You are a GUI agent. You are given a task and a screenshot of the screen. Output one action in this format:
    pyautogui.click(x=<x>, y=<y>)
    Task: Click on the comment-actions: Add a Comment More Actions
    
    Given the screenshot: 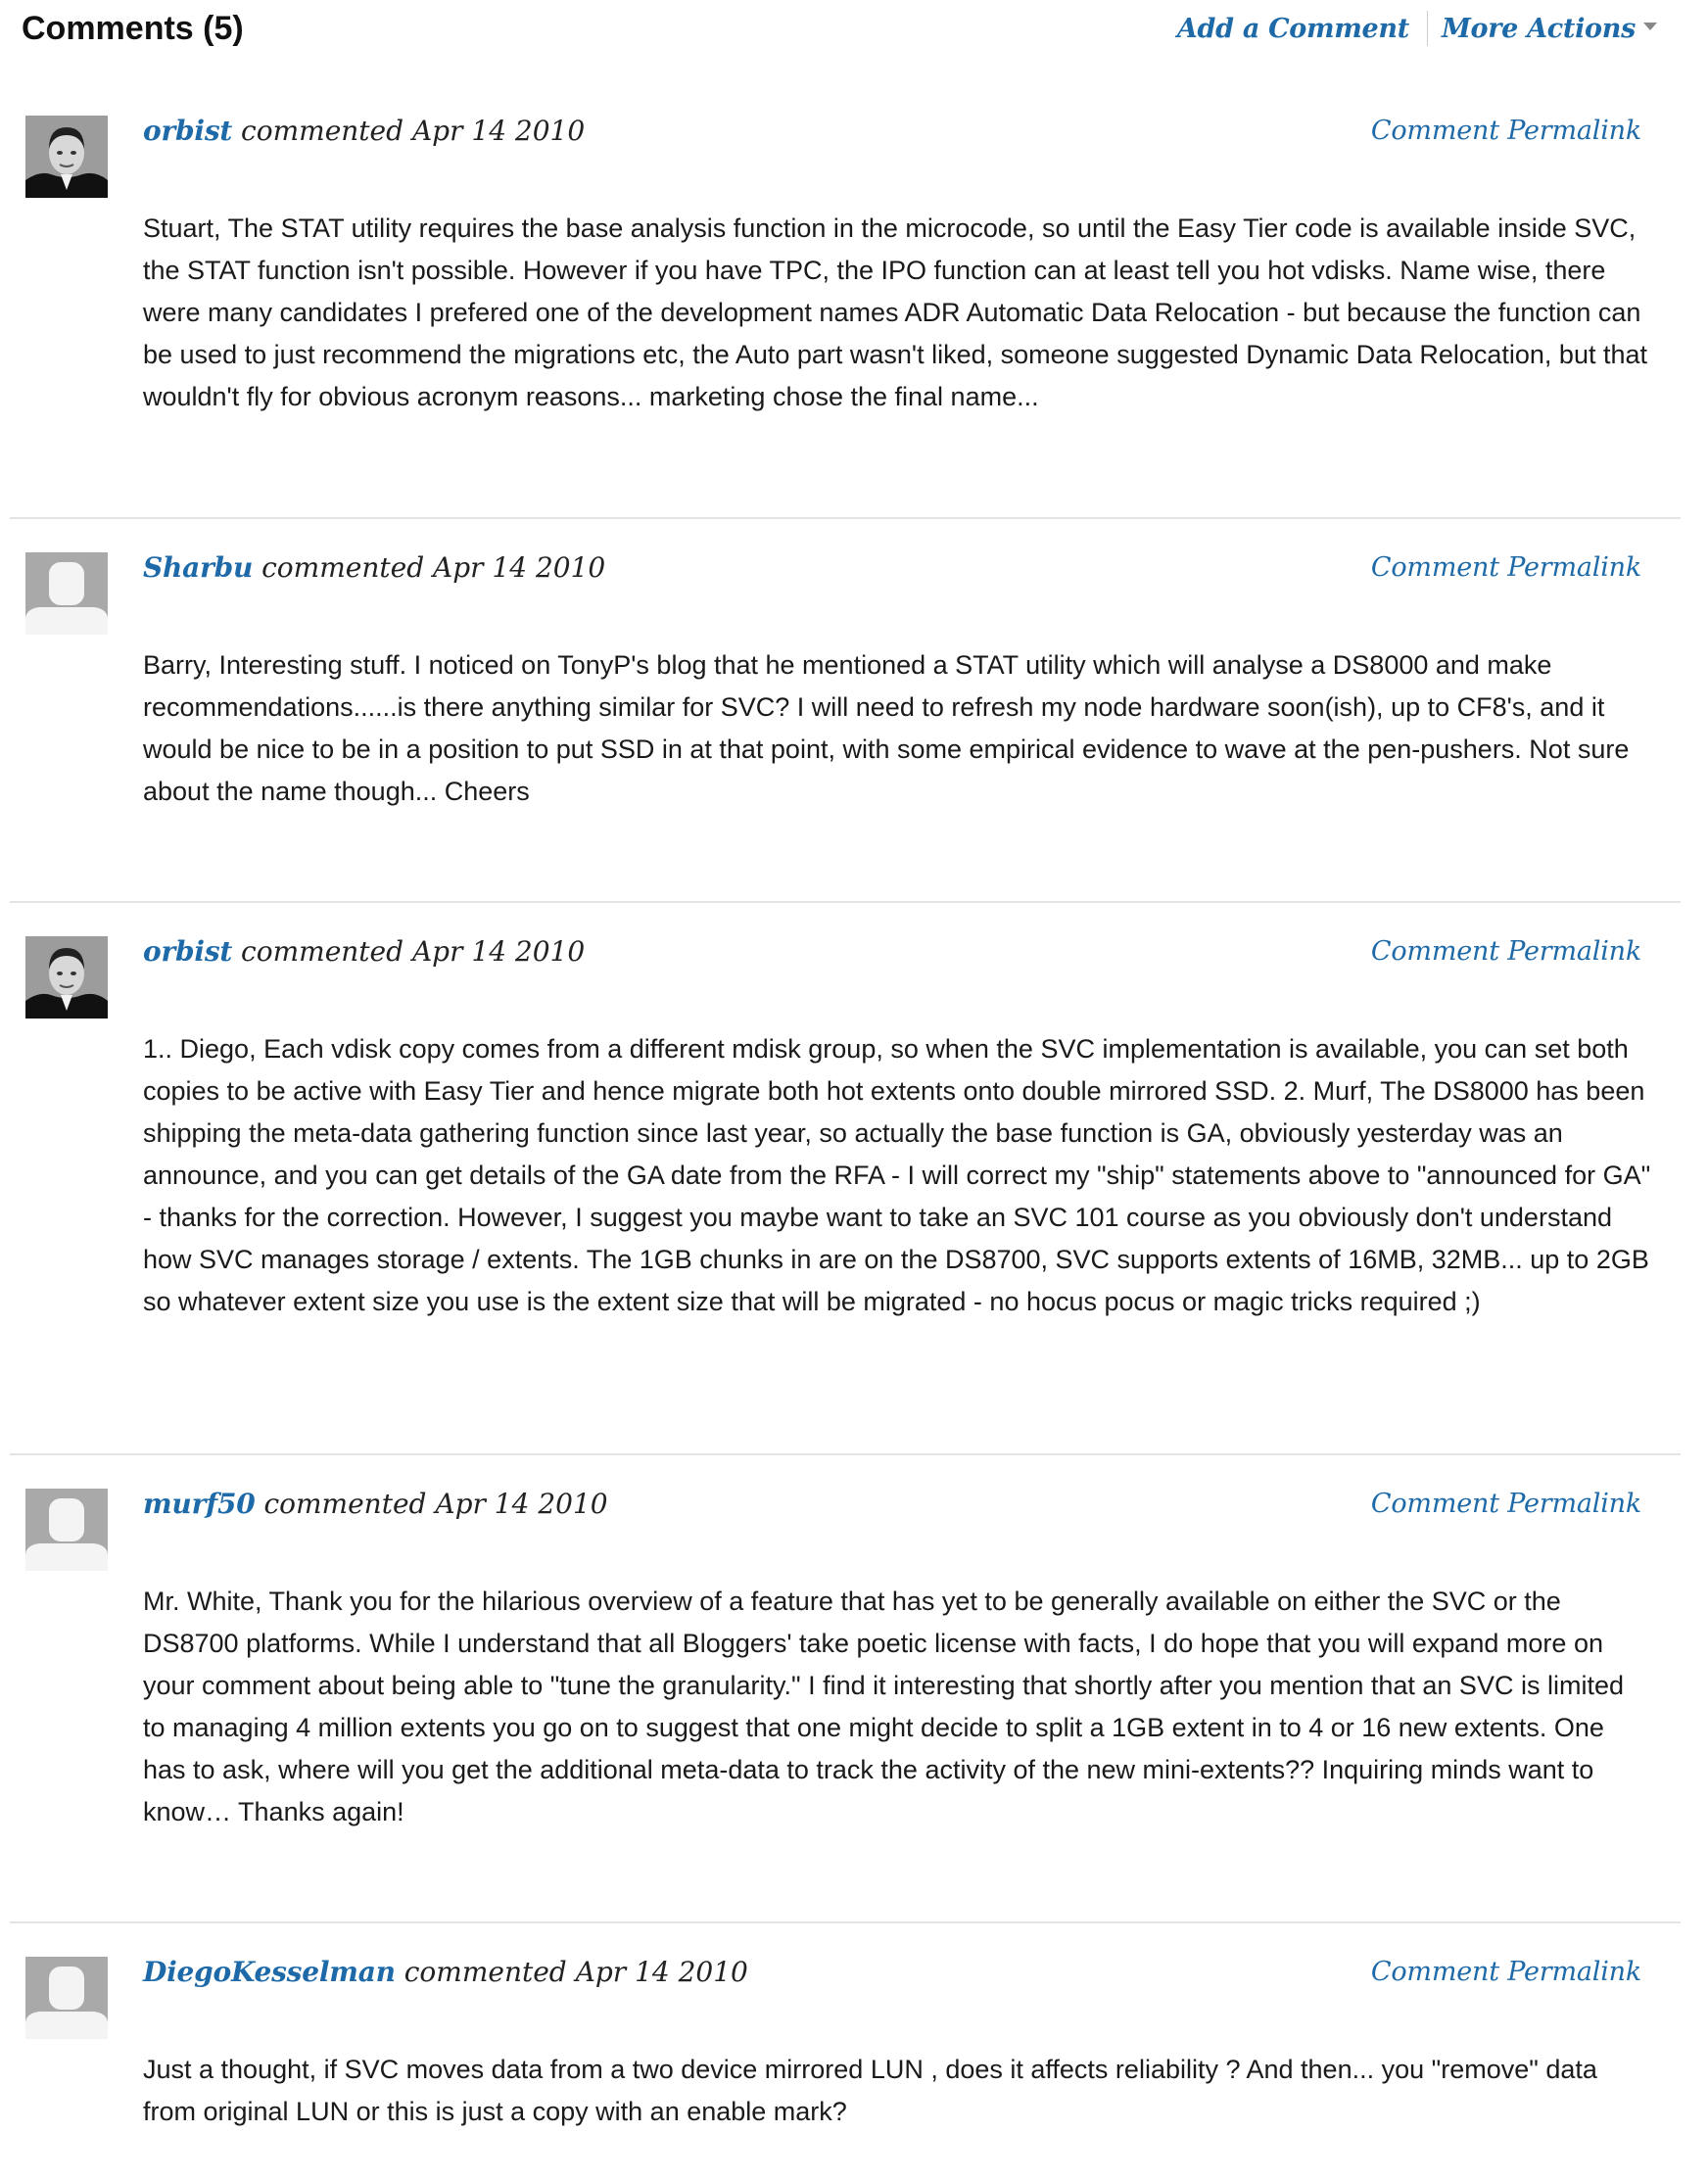 What is the action you would take?
    pyautogui.click(x=1417, y=28)
    